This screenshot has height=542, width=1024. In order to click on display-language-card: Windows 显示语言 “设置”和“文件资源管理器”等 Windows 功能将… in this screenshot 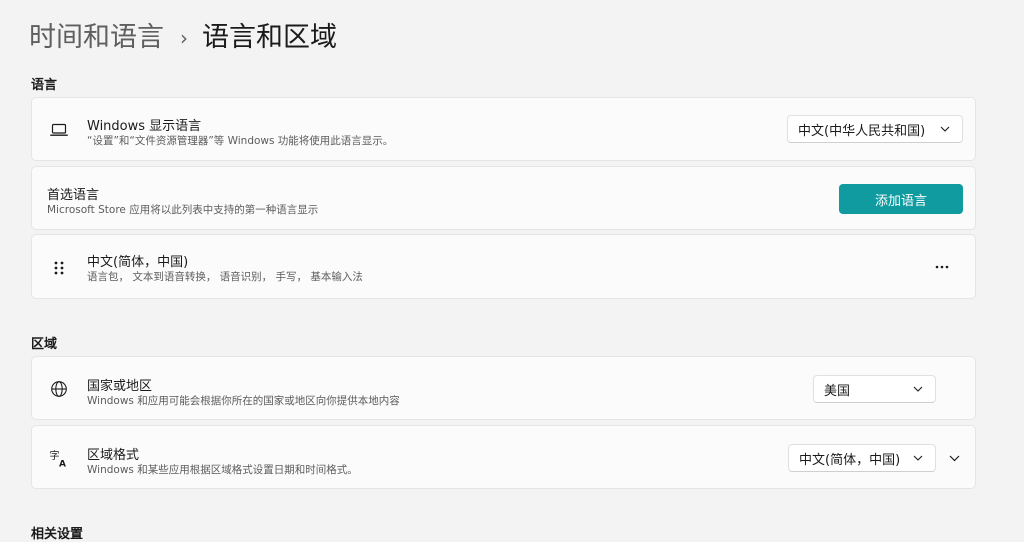, I will do `click(503, 129)`.